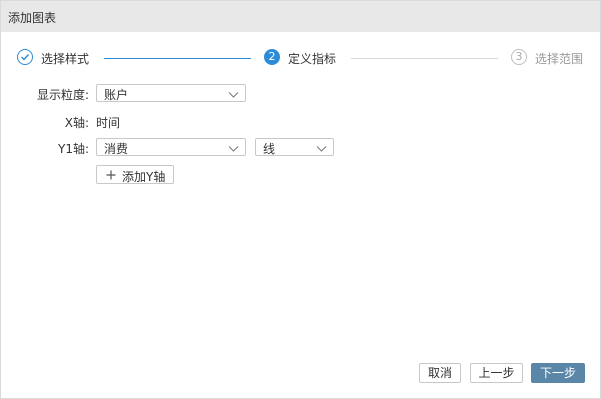 This screenshot has width=601, height=399. I want to click on x-axis-label: X轴:, so click(76, 123).